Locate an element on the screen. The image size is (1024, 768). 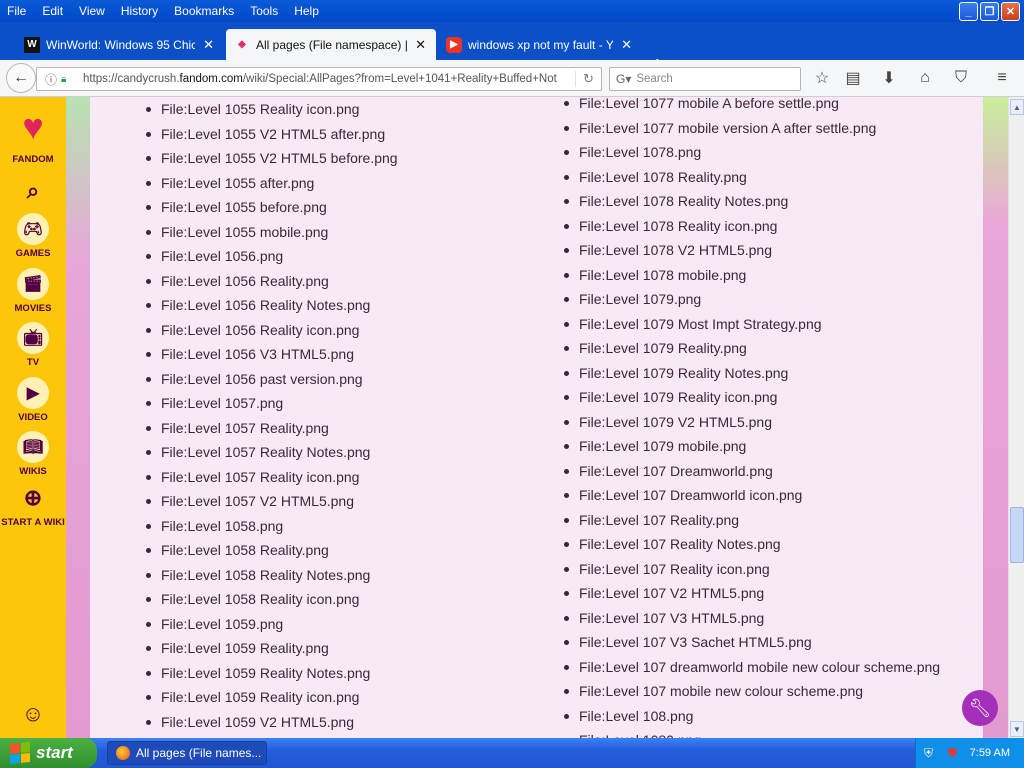
file-link: File:Level 1059.png is located at coordinates (272, 624).